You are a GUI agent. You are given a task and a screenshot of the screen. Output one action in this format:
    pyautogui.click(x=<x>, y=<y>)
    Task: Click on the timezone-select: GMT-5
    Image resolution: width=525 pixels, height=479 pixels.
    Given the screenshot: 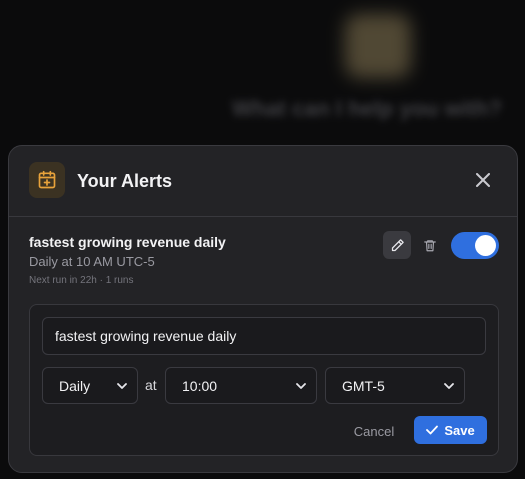 What is the action you would take?
    pyautogui.click(x=395, y=385)
    